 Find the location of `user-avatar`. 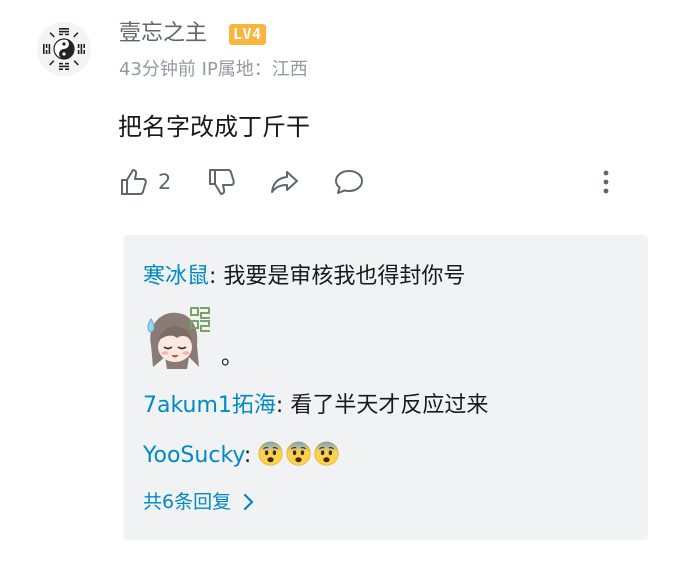

user-avatar is located at coordinates (64, 49).